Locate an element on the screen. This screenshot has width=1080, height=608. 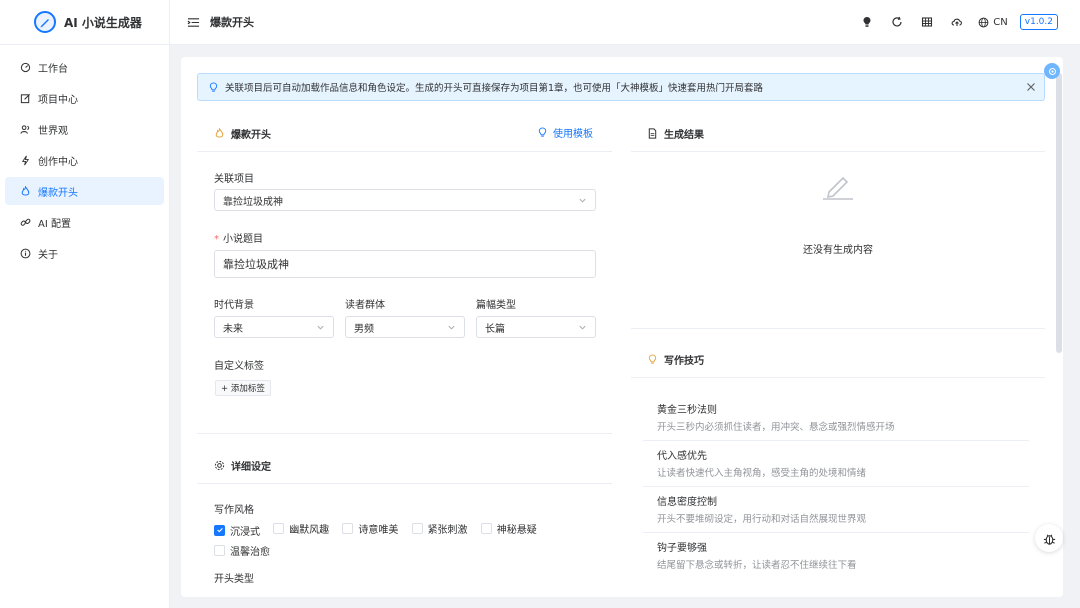
section-title-text: 写作技巧 is located at coordinates (684, 361).